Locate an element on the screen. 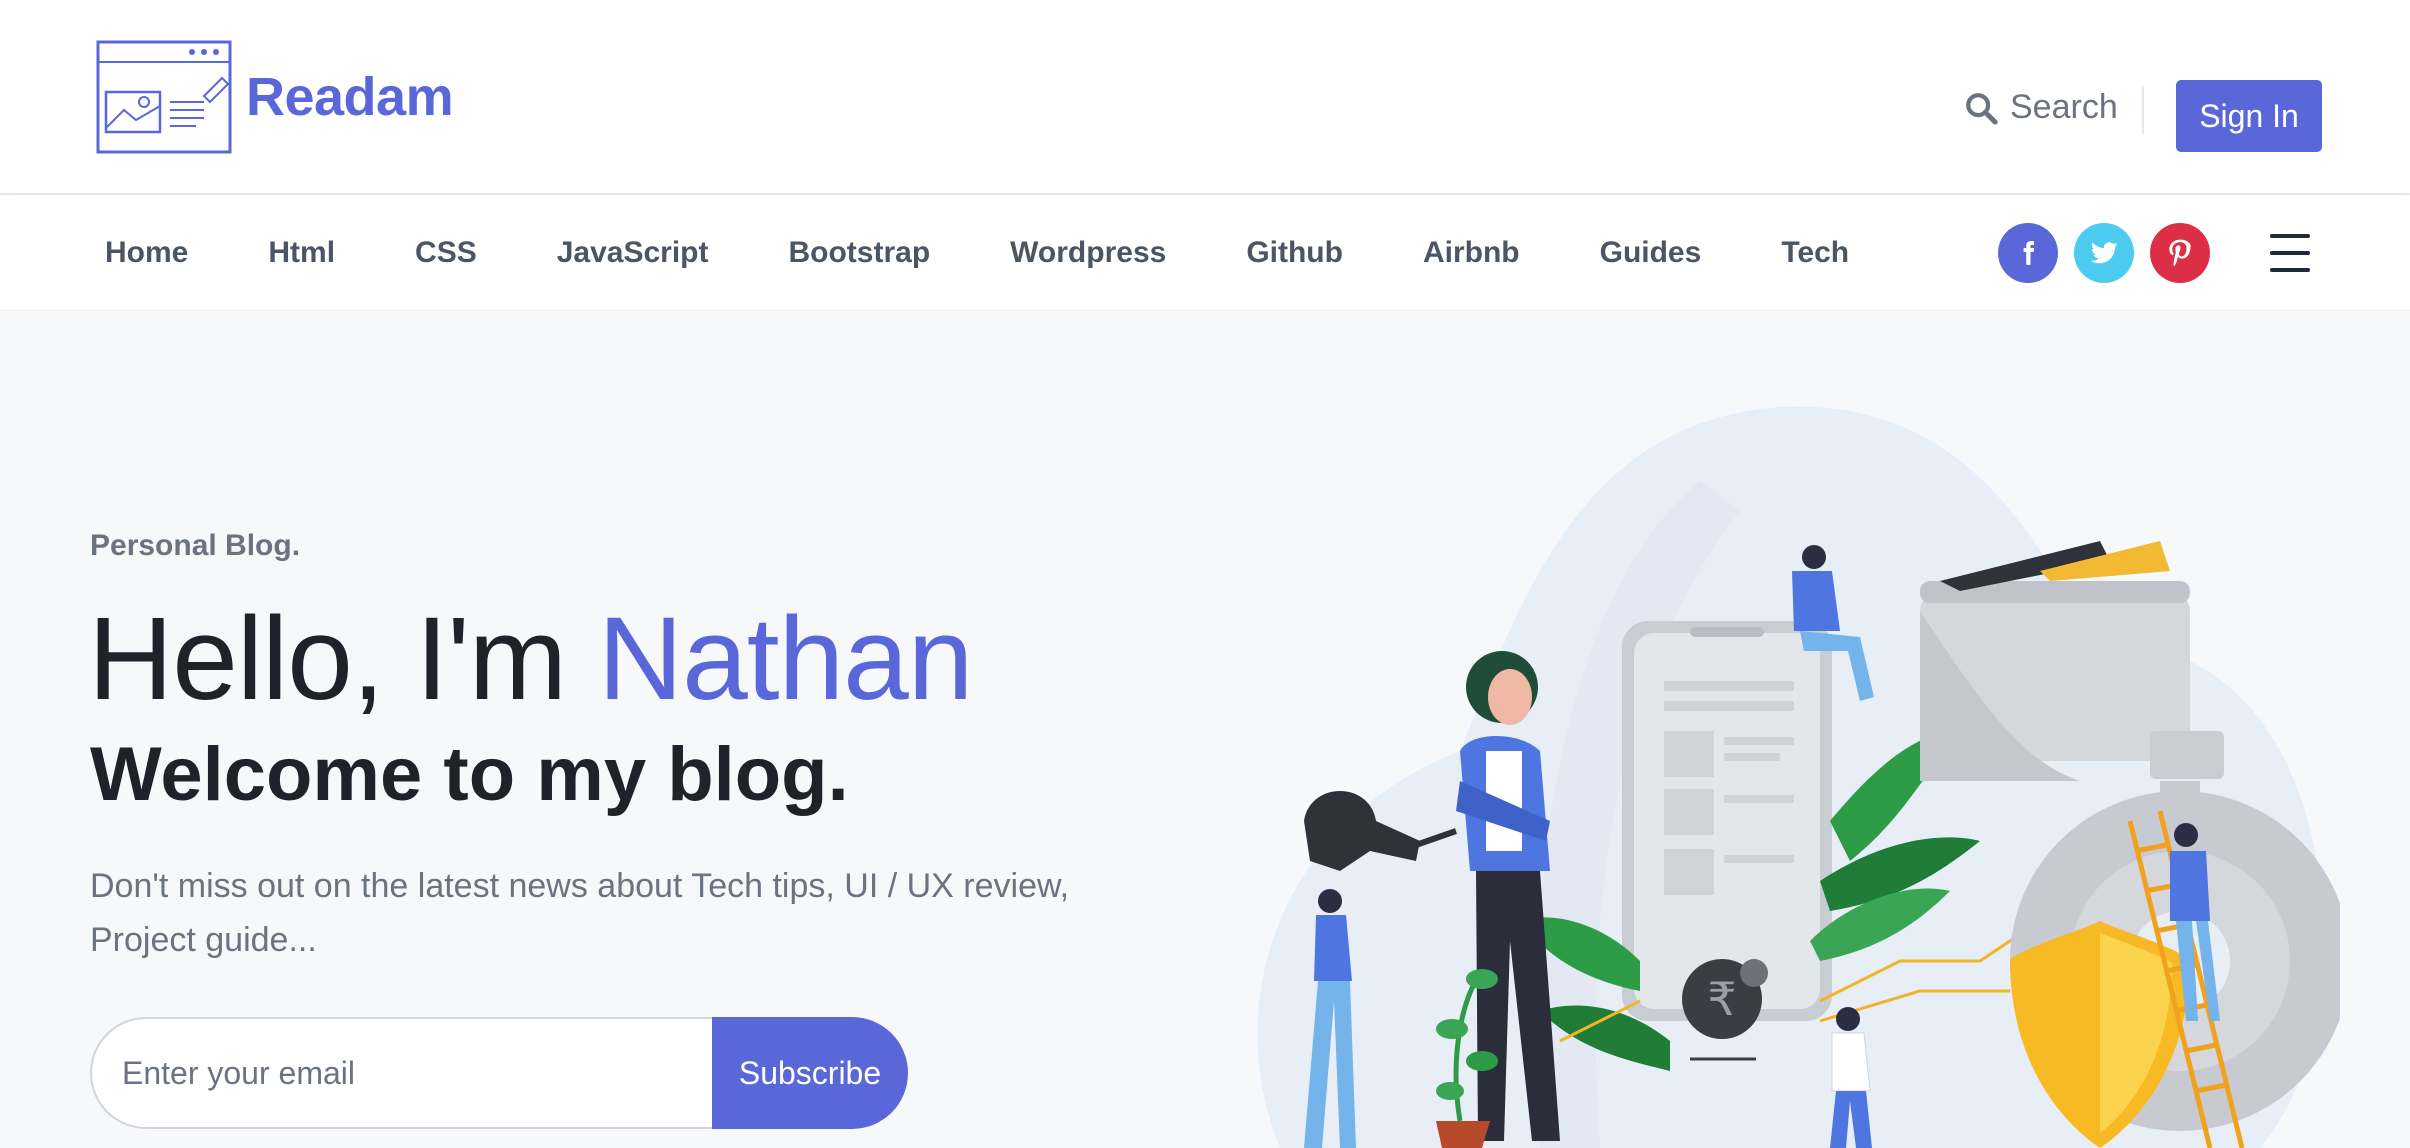 The width and height of the screenshot is (2410, 1148). pinterest-button is located at coordinates (2180, 253).